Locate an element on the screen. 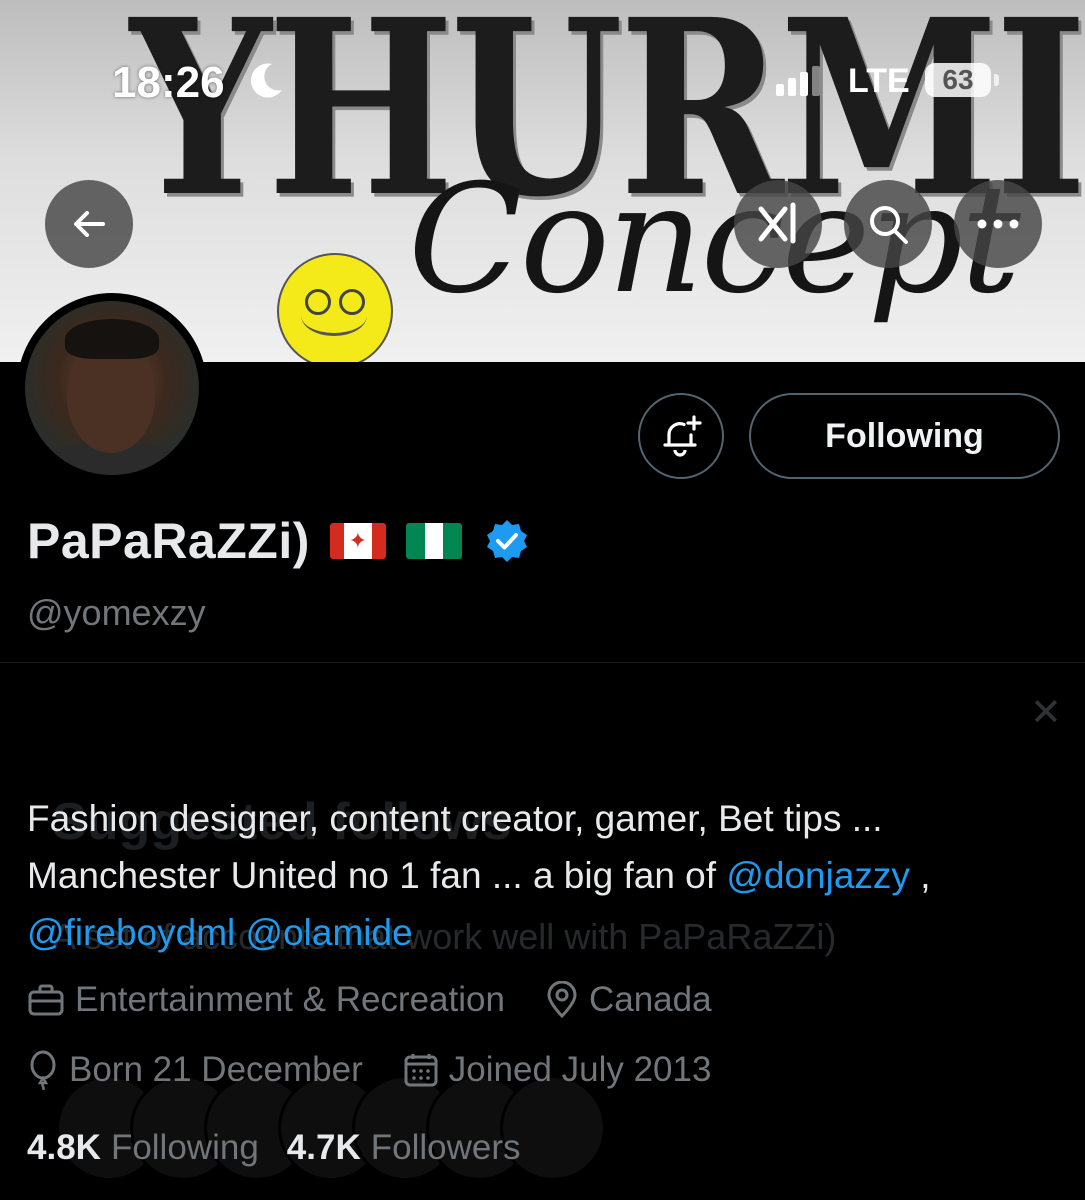 The height and width of the screenshot is (1200, 1085). mention-donjazzy: @donjazzy is located at coordinates (818, 875).